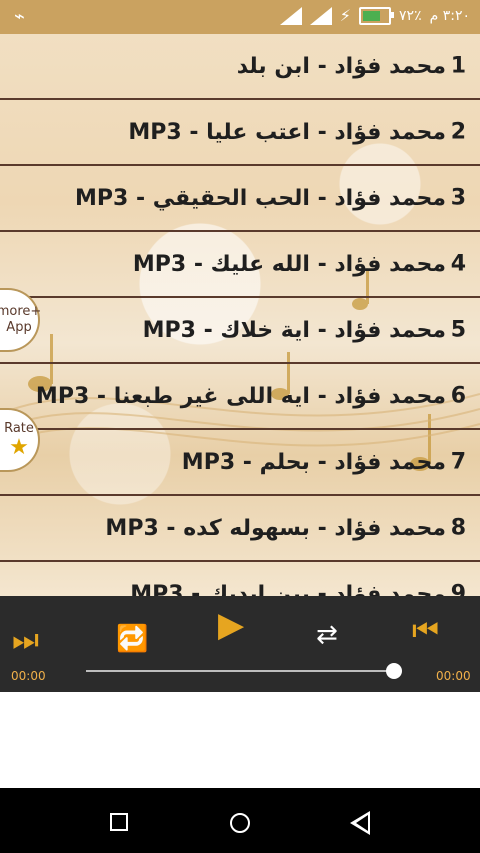 The height and width of the screenshot is (853, 480). I want to click on shuffle-icon: ⇄, so click(327, 635).